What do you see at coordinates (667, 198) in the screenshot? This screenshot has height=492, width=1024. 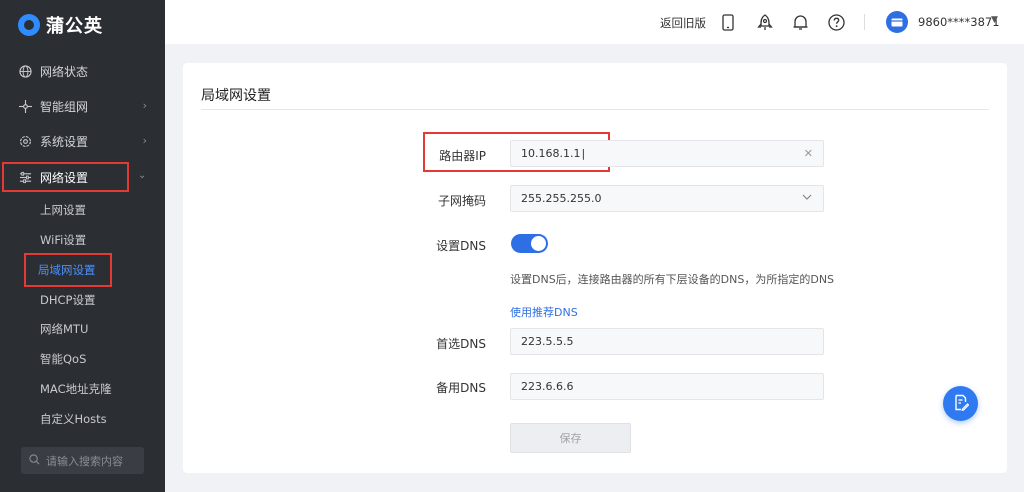 I see `subnet-mask-select: 255.255.255.0` at bounding box center [667, 198].